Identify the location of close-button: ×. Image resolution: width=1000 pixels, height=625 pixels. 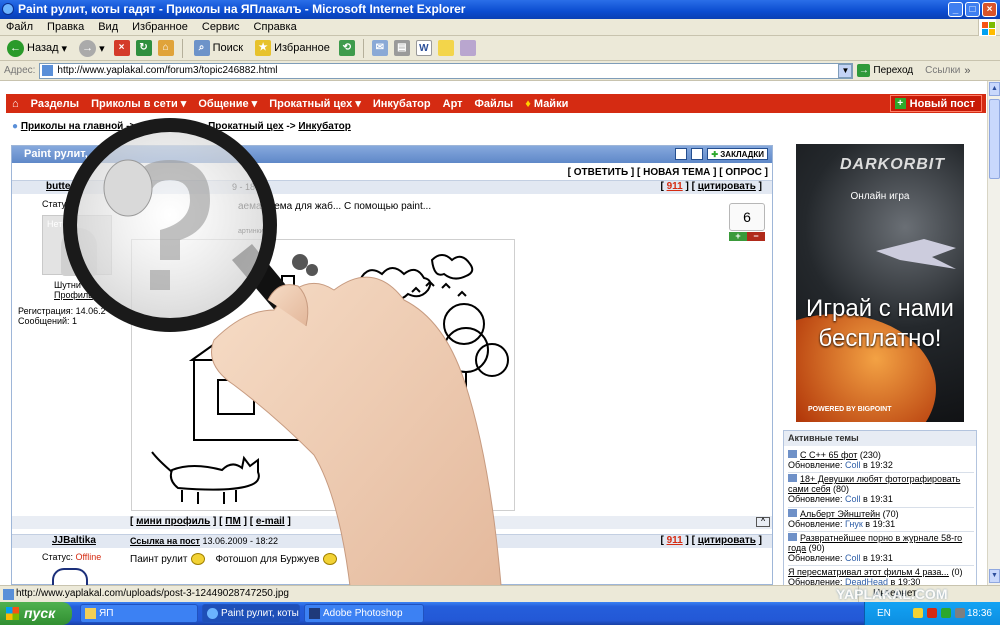
(989, 9).